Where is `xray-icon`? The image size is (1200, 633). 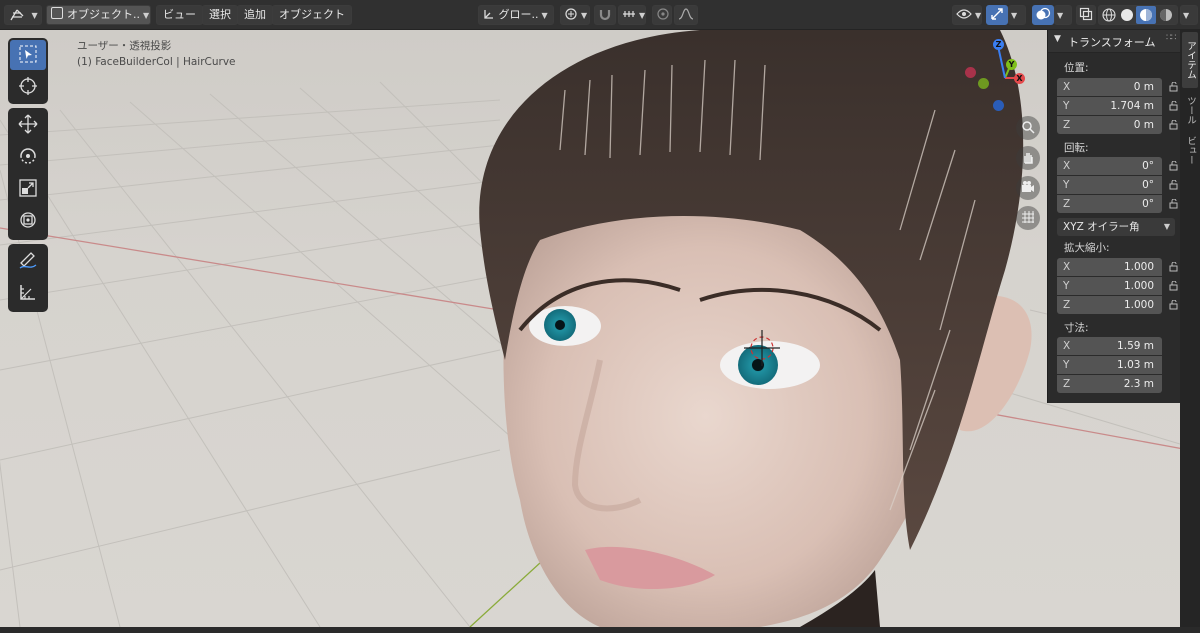
xray-icon is located at coordinates (1086, 14).